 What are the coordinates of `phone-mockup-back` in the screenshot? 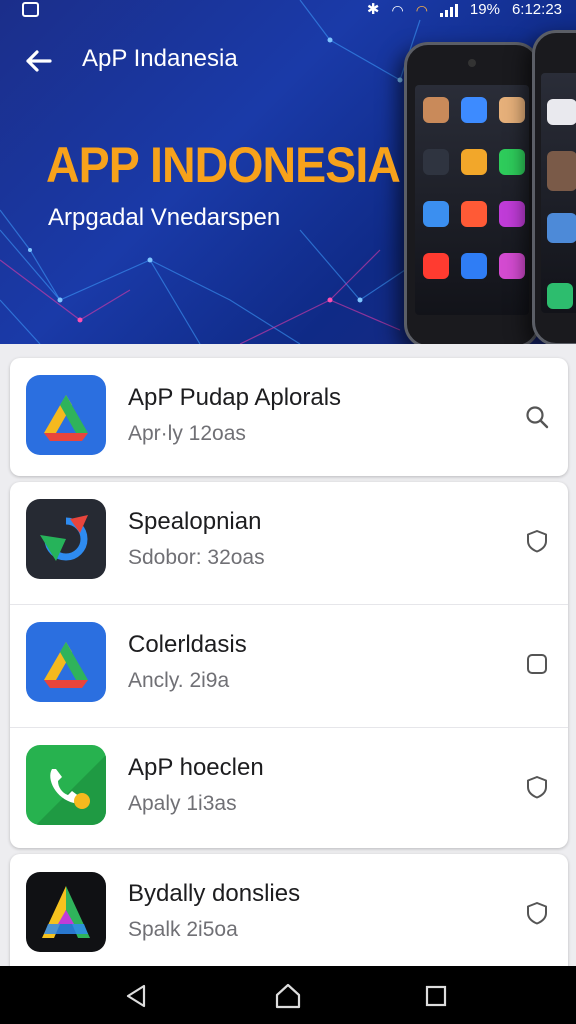 It's located at (554, 187).